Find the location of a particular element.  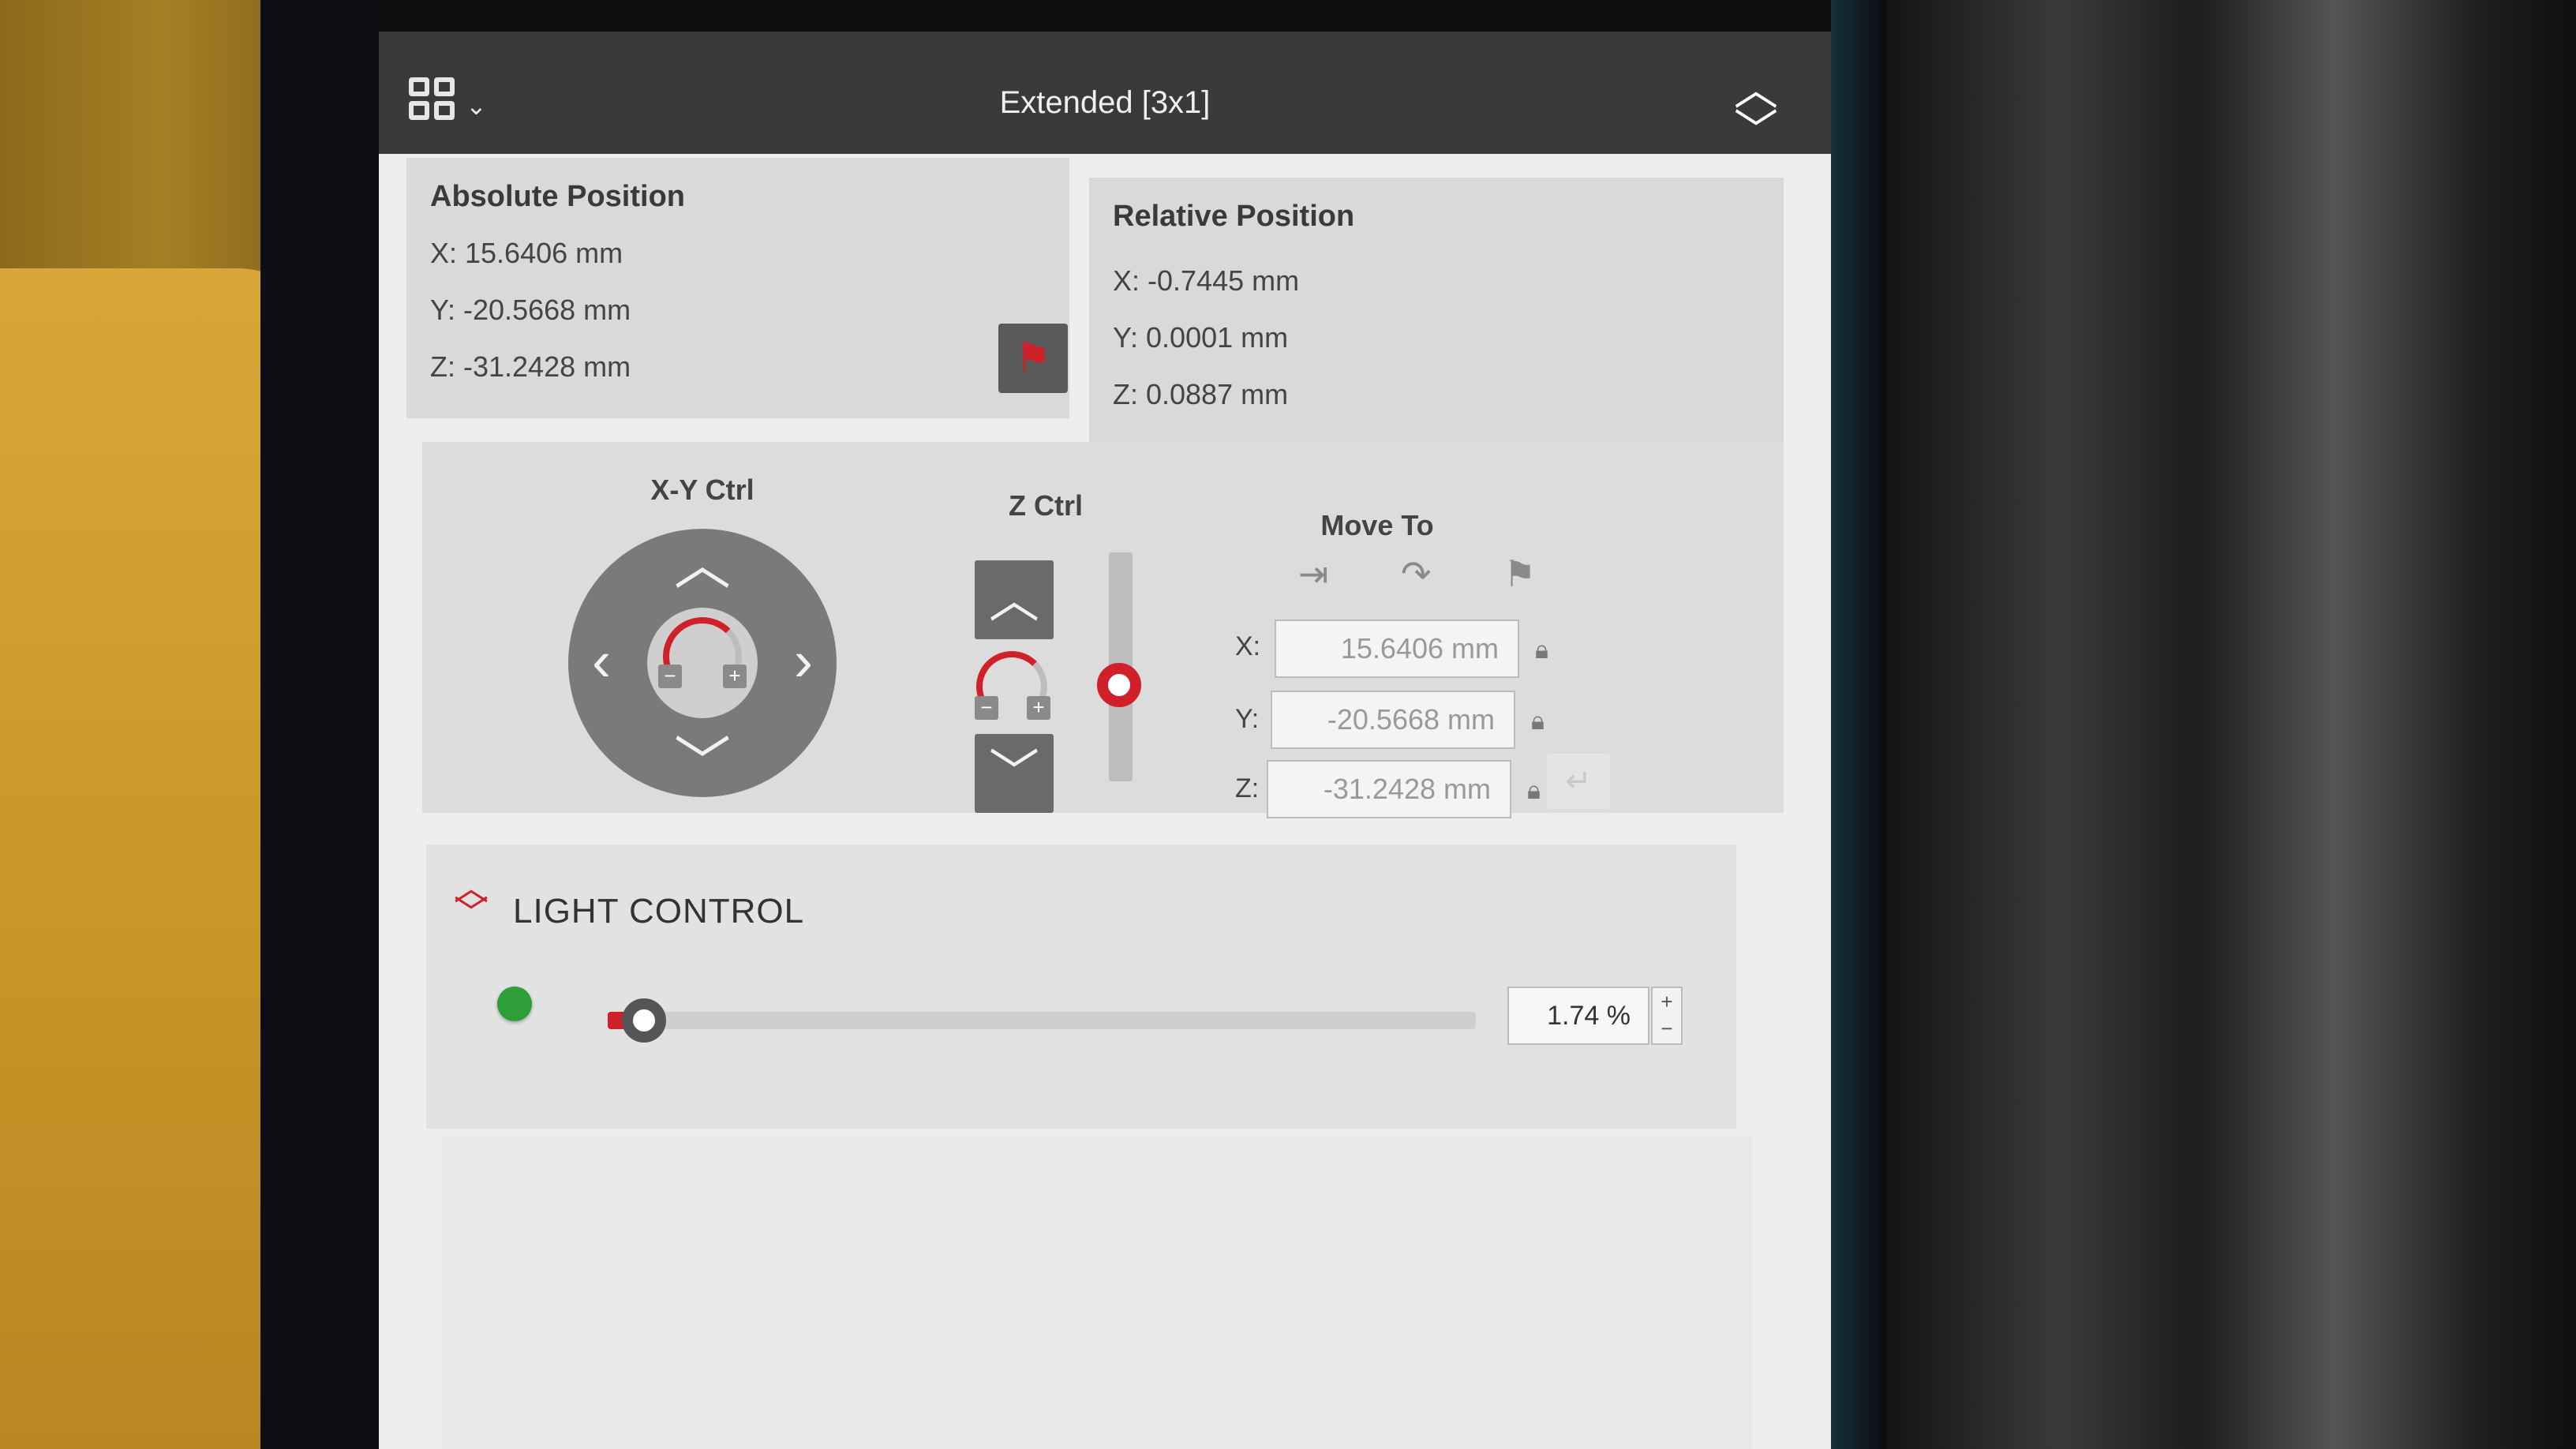

xy-speed-center: − + is located at coordinates (702, 663).